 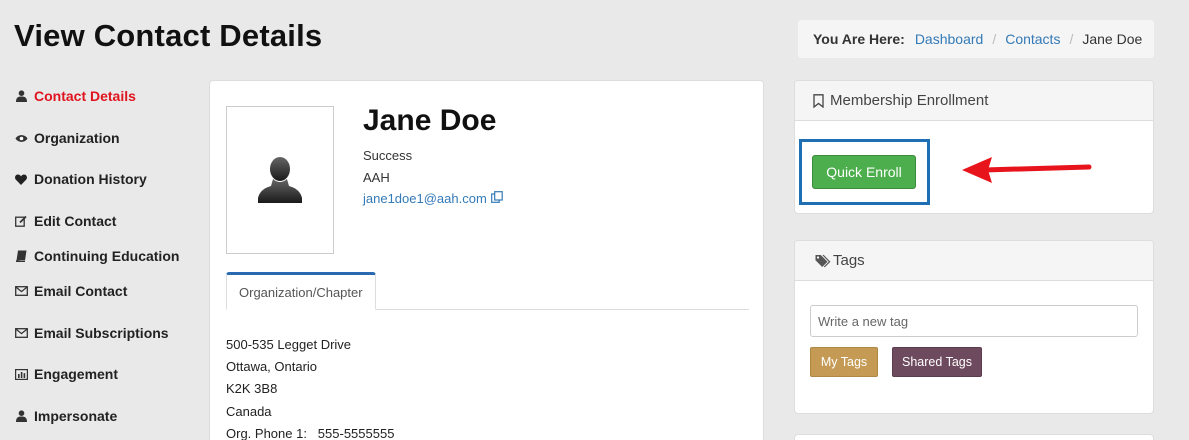 I want to click on breadcrumb-dashboard-link: Dashboard, so click(x=949, y=39).